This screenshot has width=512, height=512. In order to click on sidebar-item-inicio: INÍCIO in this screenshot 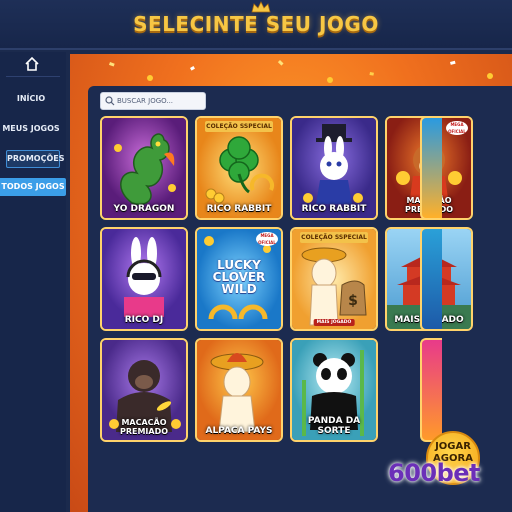, I will do `click(31, 99)`.